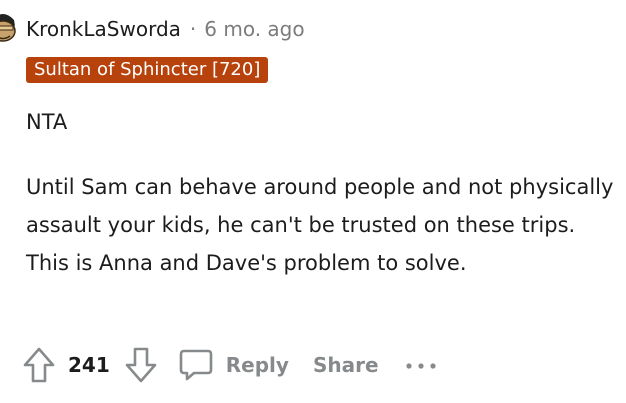 This screenshot has width=626, height=403. I want to click on comment-bubble-icon, so click(196, 365).